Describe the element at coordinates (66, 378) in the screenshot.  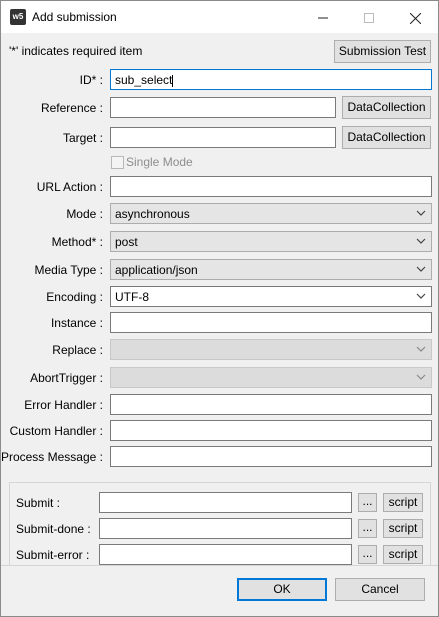
I see `abort-trigger-label: AbortTrigger :` at that location.